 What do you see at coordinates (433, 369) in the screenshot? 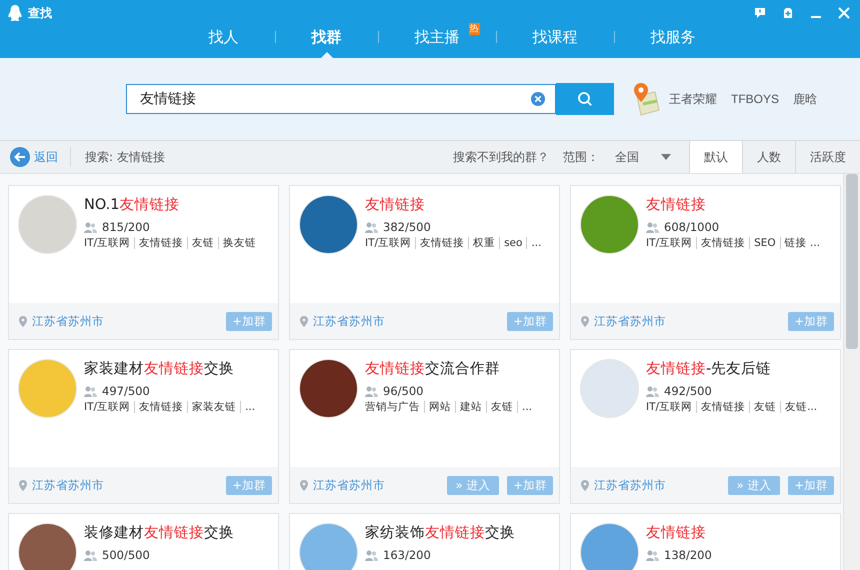
I see `group-title: 友情链接交流合作群` at bounding box center [433, 369].